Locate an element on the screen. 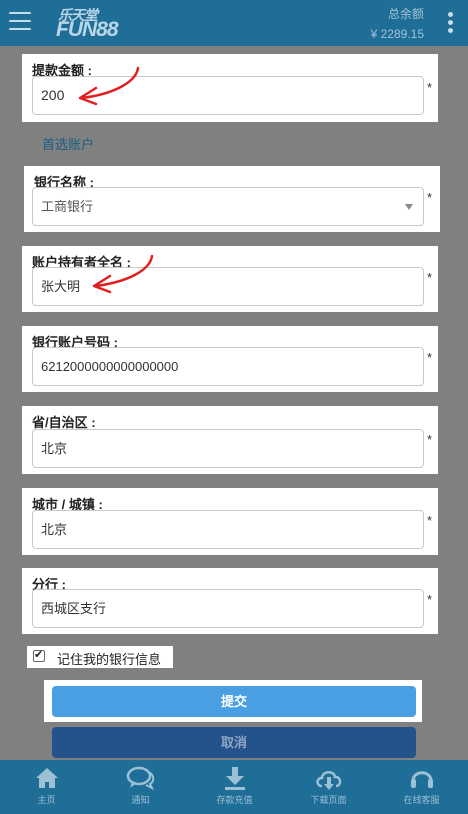 The height and width of the screenshot is (814, 468). more-options-icon is located at coordinates (451, 24).